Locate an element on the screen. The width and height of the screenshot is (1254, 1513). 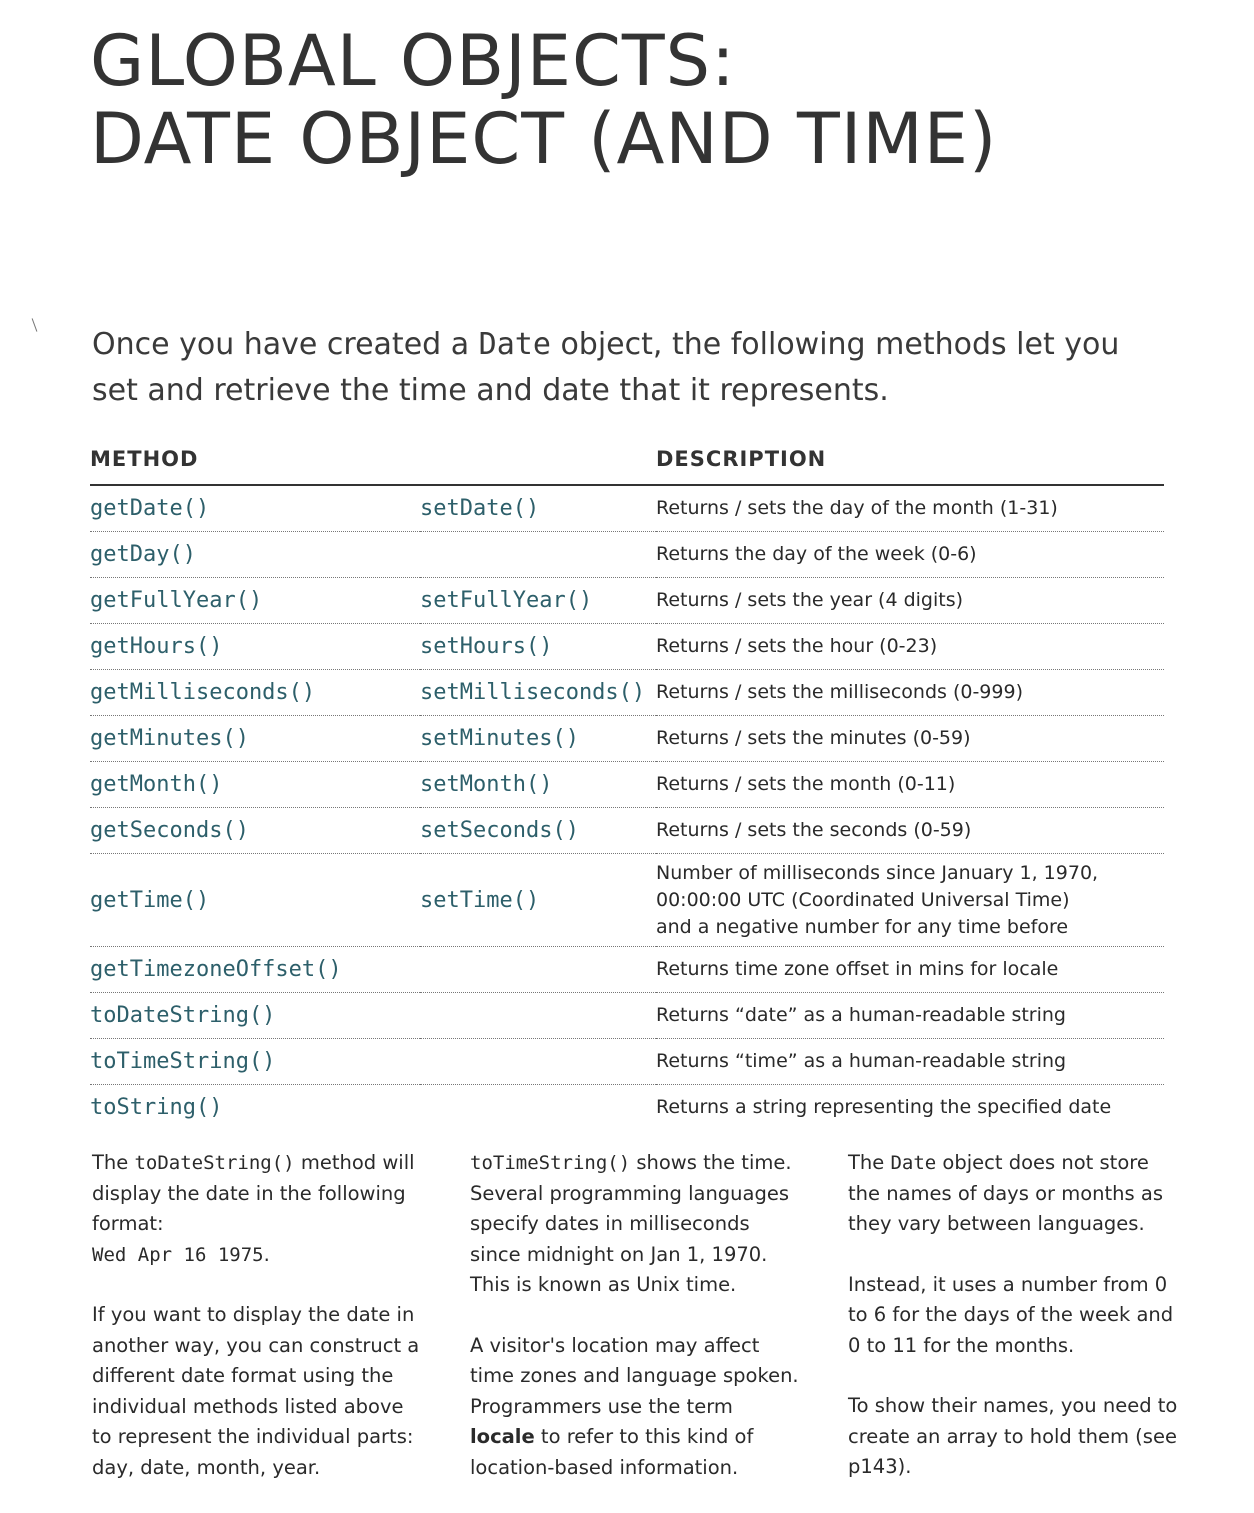
page-title: GLOBAL OBJECTS: DATE OBJECT (AND TIME) is located at coordinates (543, 100).